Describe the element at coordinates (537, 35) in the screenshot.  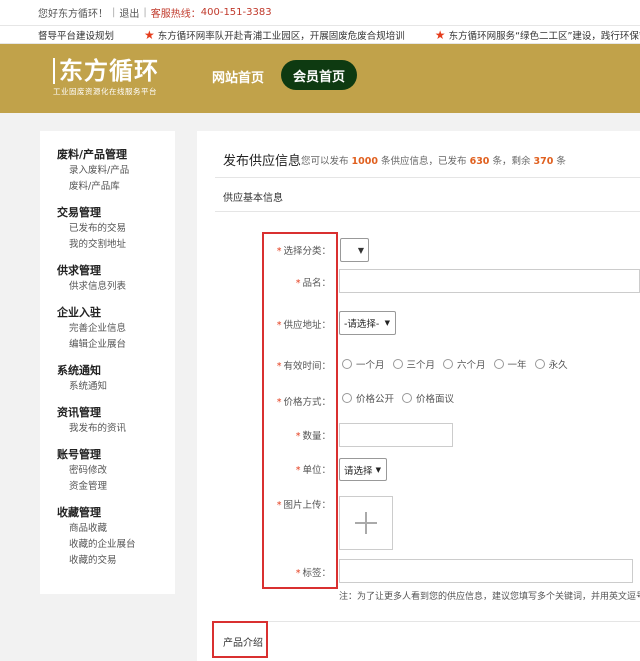
I see `ticker-item: ★ 东方循环网服务“绿色二工区”建设，践行环保管` at that location.